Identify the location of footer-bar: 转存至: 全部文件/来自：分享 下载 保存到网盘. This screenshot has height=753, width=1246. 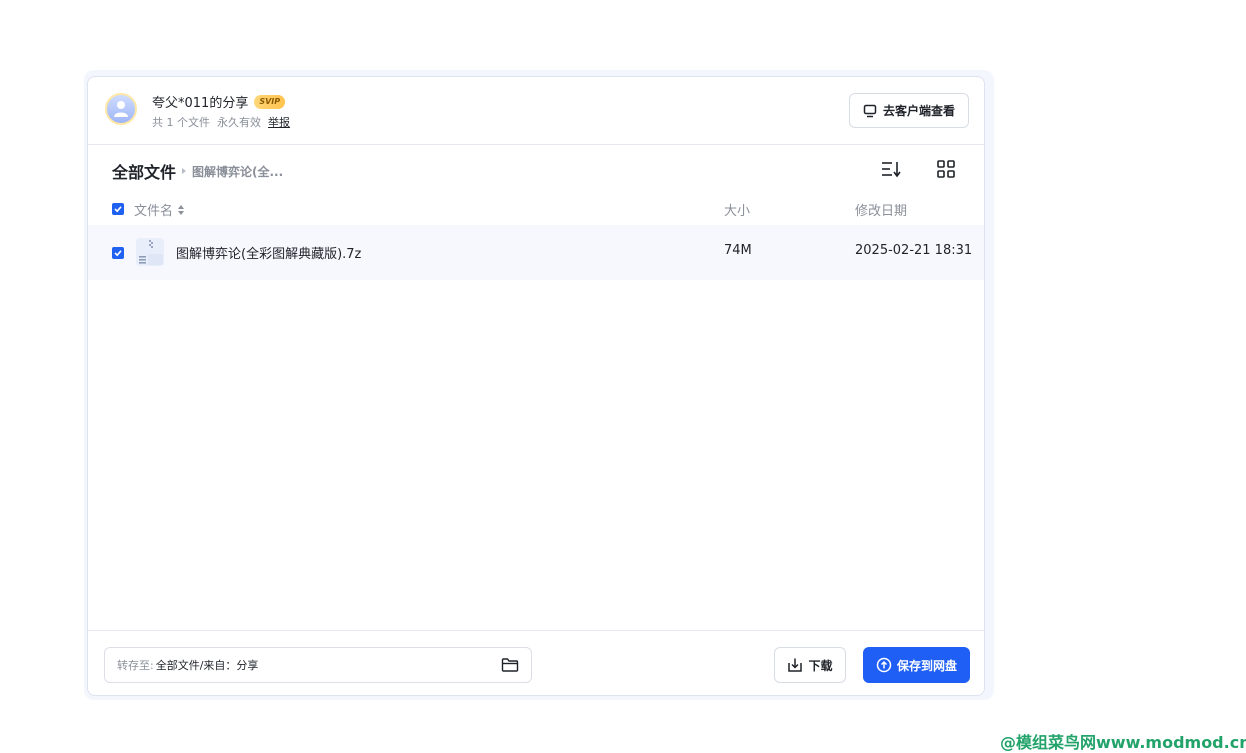
(536, 662).